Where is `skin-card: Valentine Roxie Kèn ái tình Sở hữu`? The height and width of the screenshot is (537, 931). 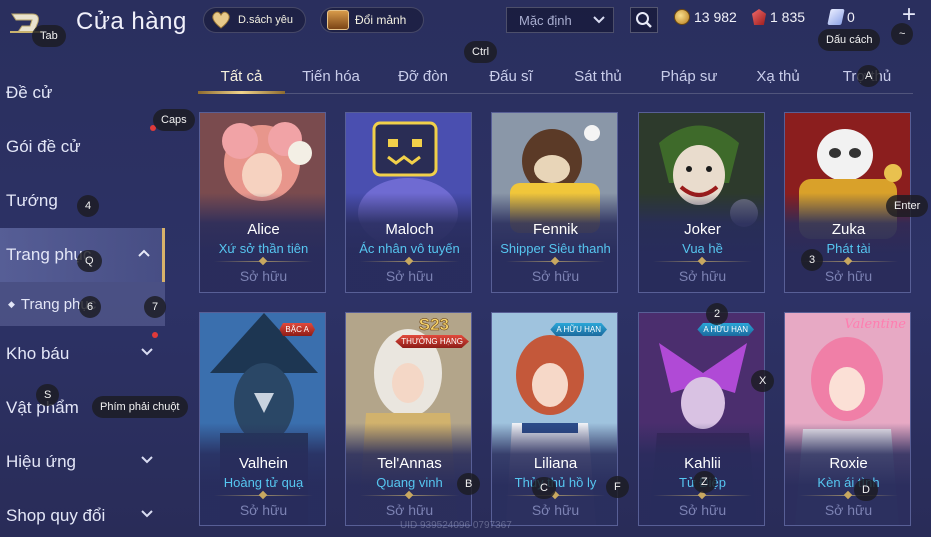 skin-card: Valentine Roxie Kèn ái tình Sở hữu is located at coordinates (847, 419).